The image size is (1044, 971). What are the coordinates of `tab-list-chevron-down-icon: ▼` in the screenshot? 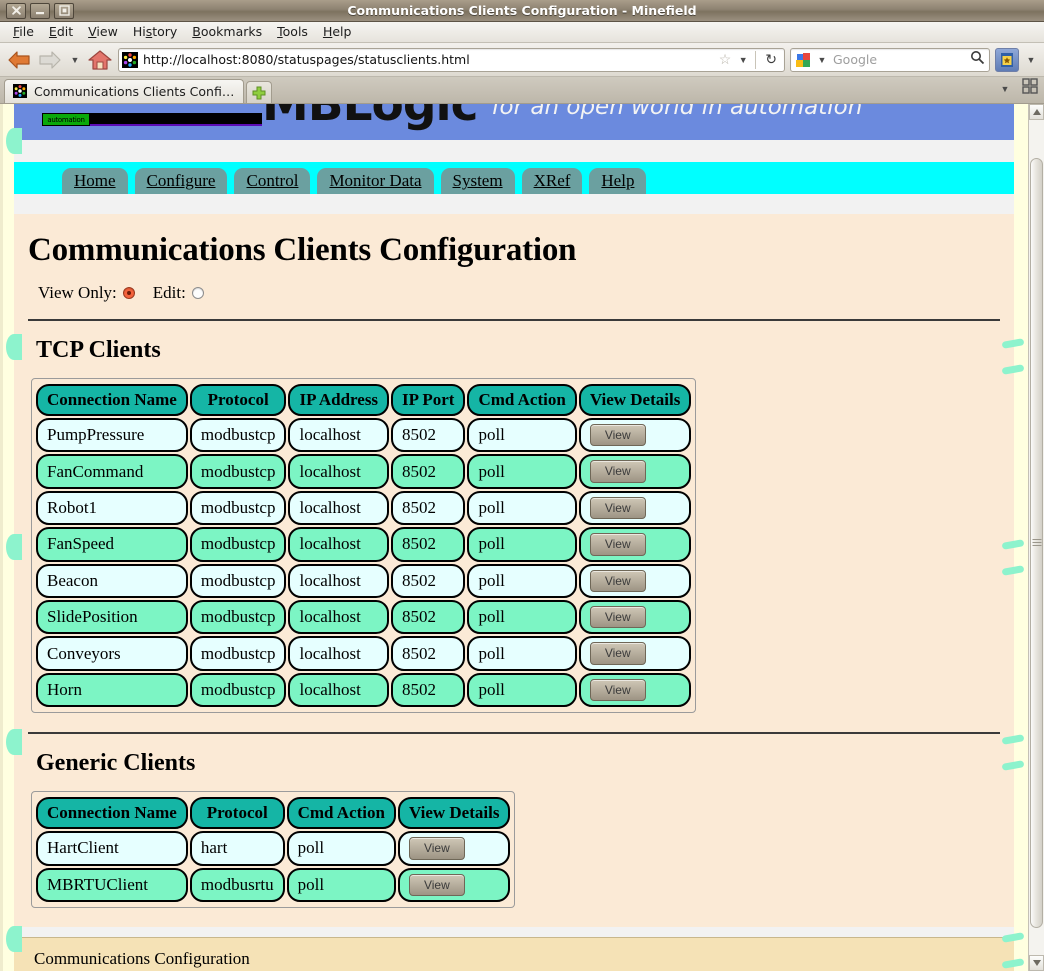 It's located at (1005, 89).